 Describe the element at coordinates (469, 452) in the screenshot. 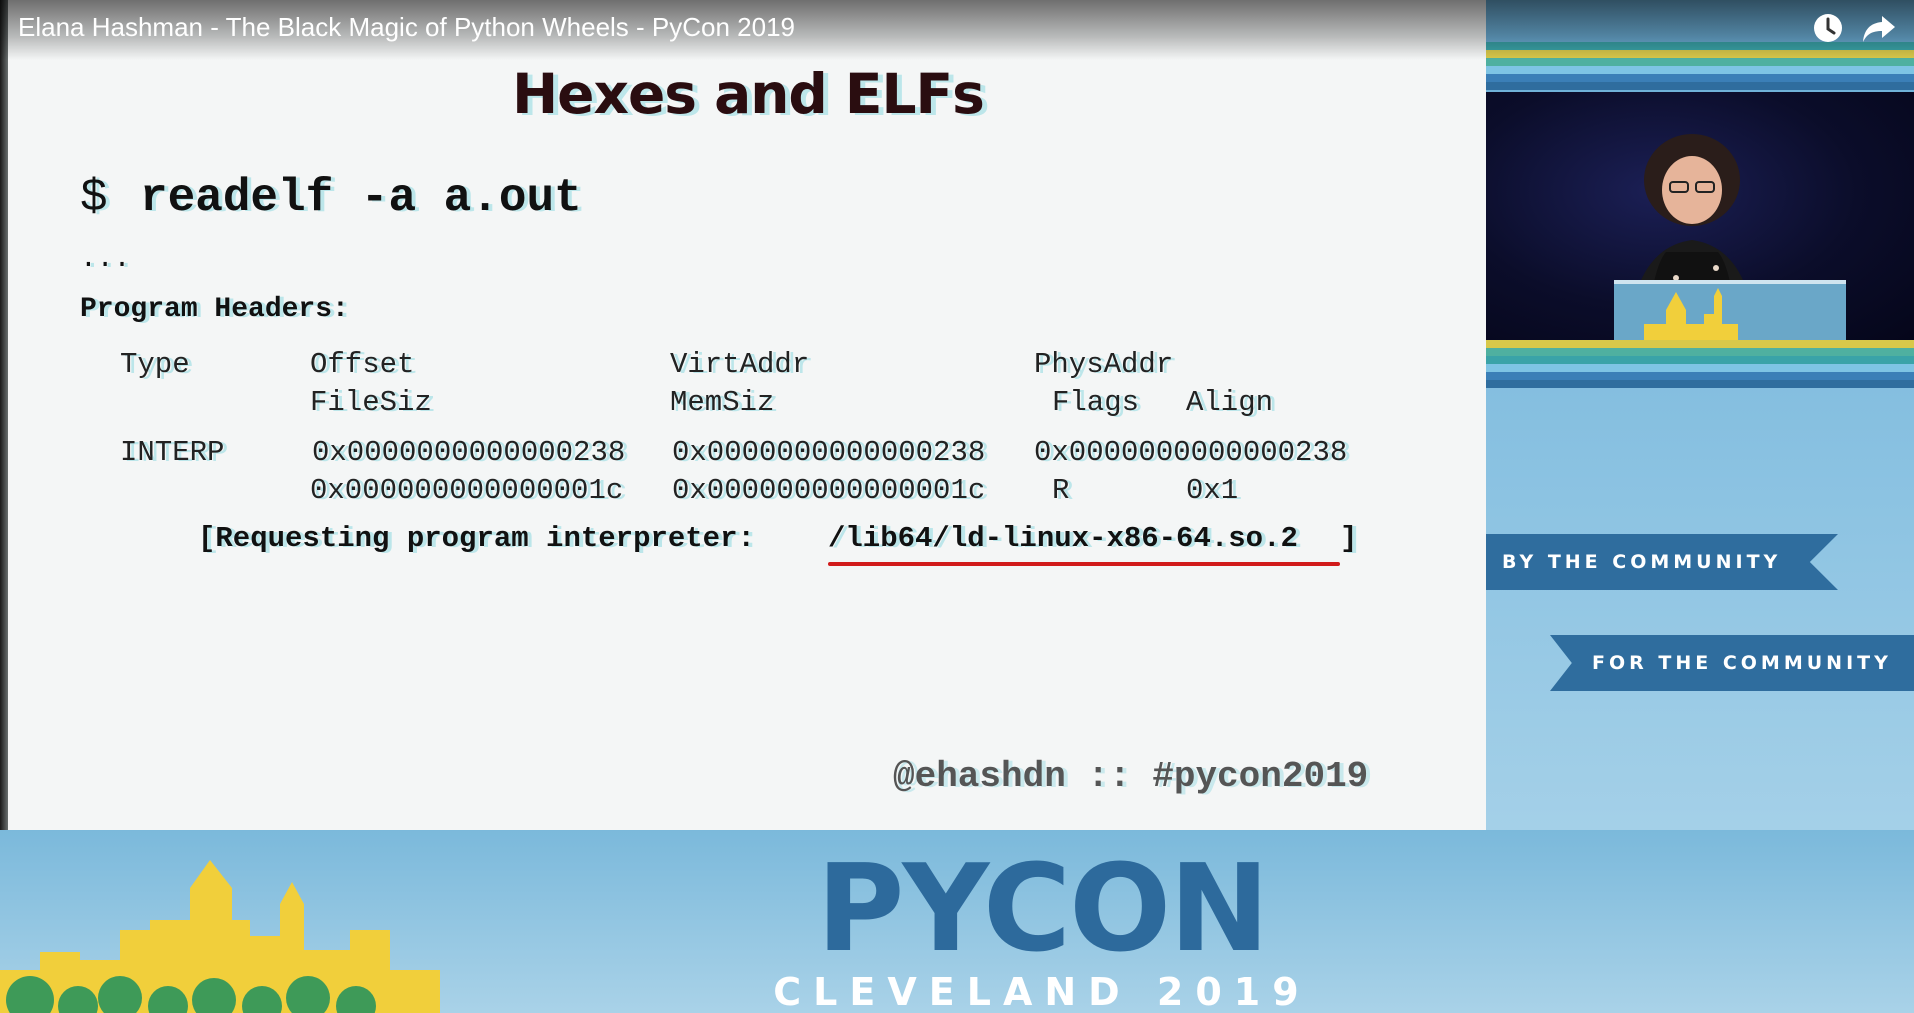

I see `cell-offset: 0x0000000000000238` at that location.